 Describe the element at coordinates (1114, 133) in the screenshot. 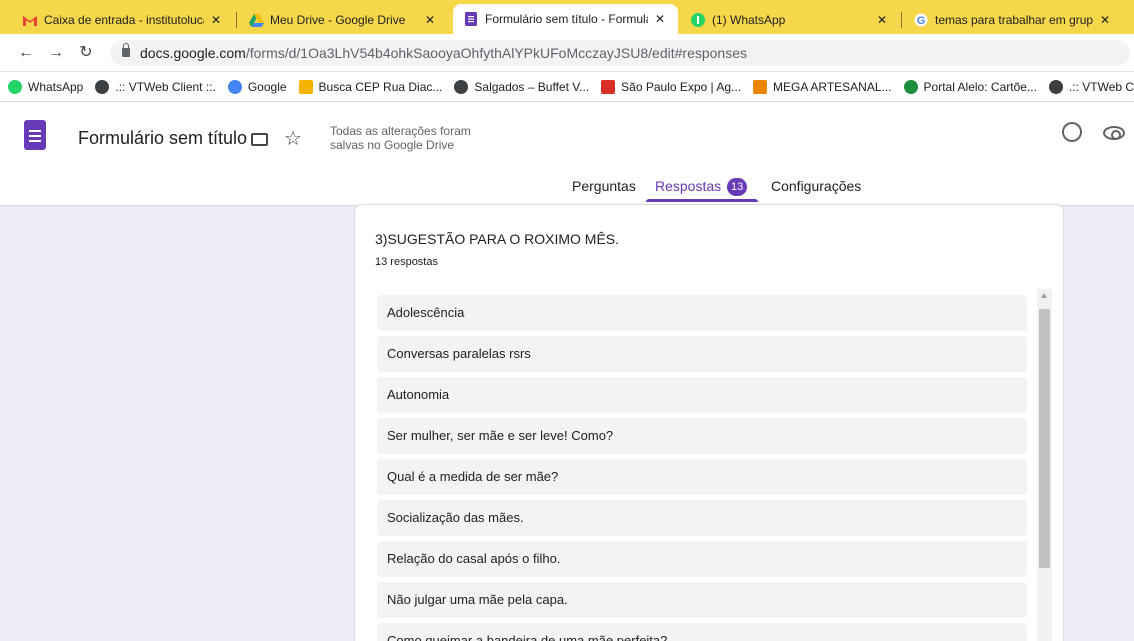

I see `preview-eye-icon` at that location.